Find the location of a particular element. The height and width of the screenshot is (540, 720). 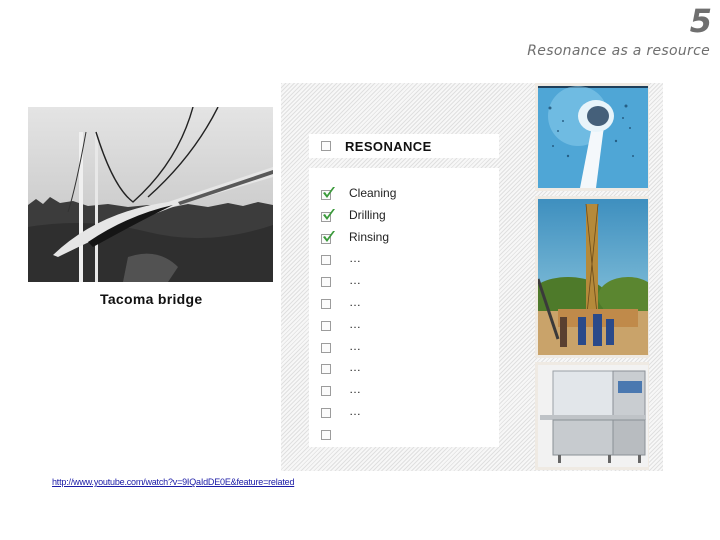

checklist-item-label: Drilling is located at coordinates (367, 214).